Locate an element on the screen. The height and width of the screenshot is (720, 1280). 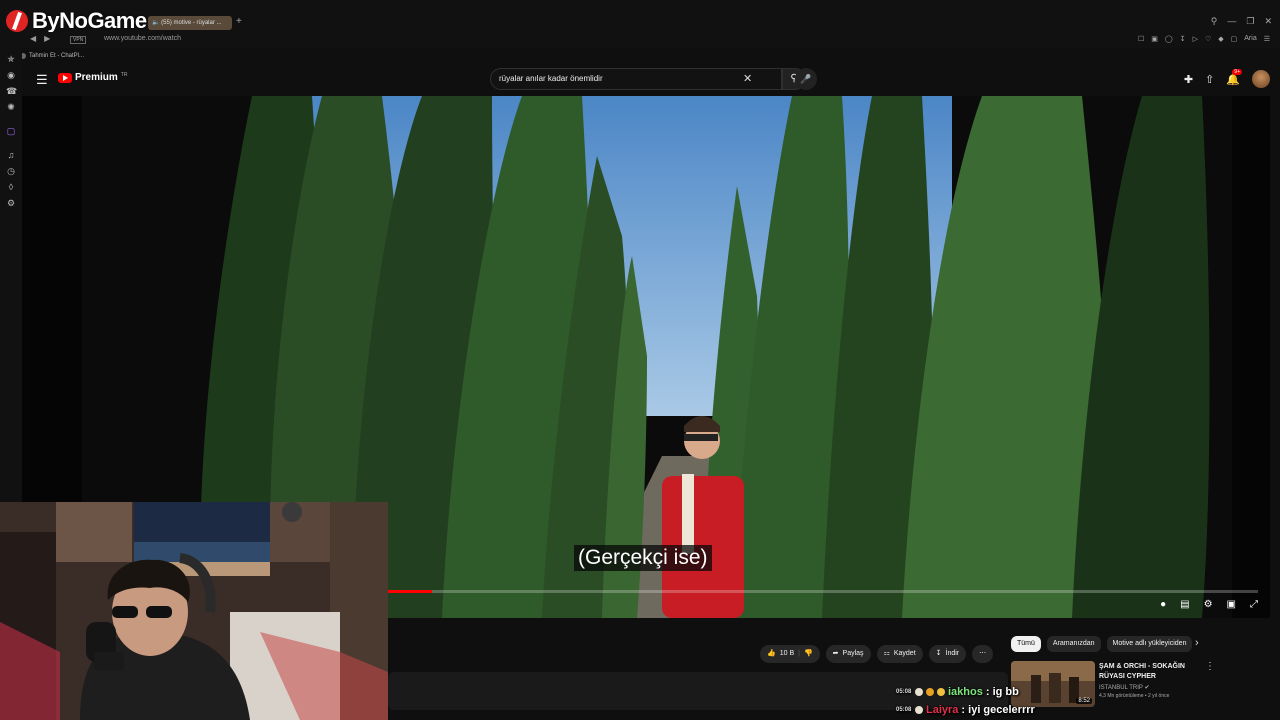
video-progress-bar is located at coordinates (823, 591).